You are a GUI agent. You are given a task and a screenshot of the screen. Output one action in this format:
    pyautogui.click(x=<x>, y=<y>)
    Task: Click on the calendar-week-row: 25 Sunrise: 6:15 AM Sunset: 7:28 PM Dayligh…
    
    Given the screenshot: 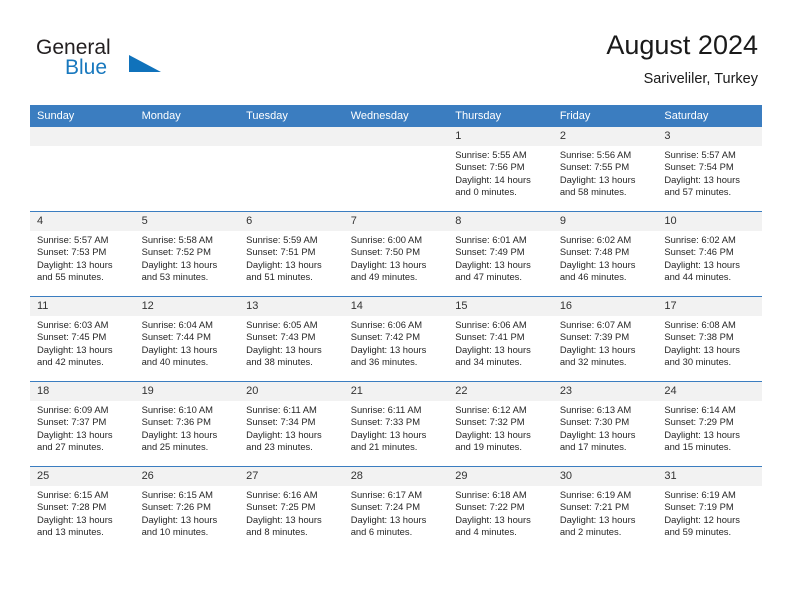 What is the action you would take?
    pyautogui.click(x=396, y=508)
    